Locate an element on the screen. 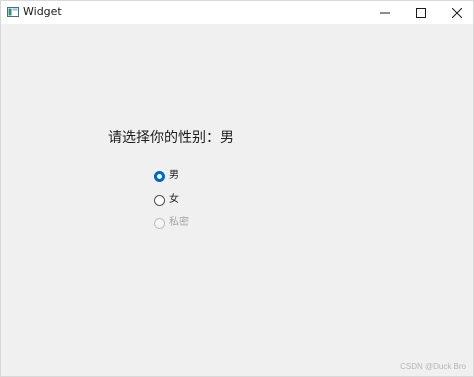  gender-prompt-label: 请选择你的性别：男 is located at coordinates (171, 138).